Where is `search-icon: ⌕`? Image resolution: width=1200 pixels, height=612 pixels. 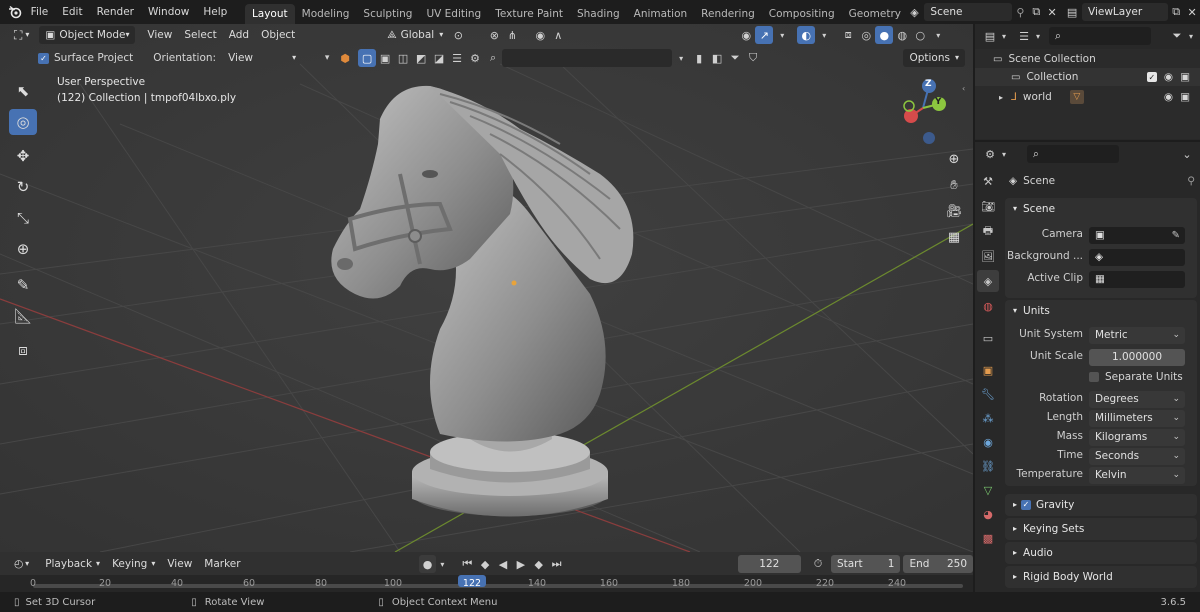
search-icon: ⌕ is located at coordinates (493, 58).